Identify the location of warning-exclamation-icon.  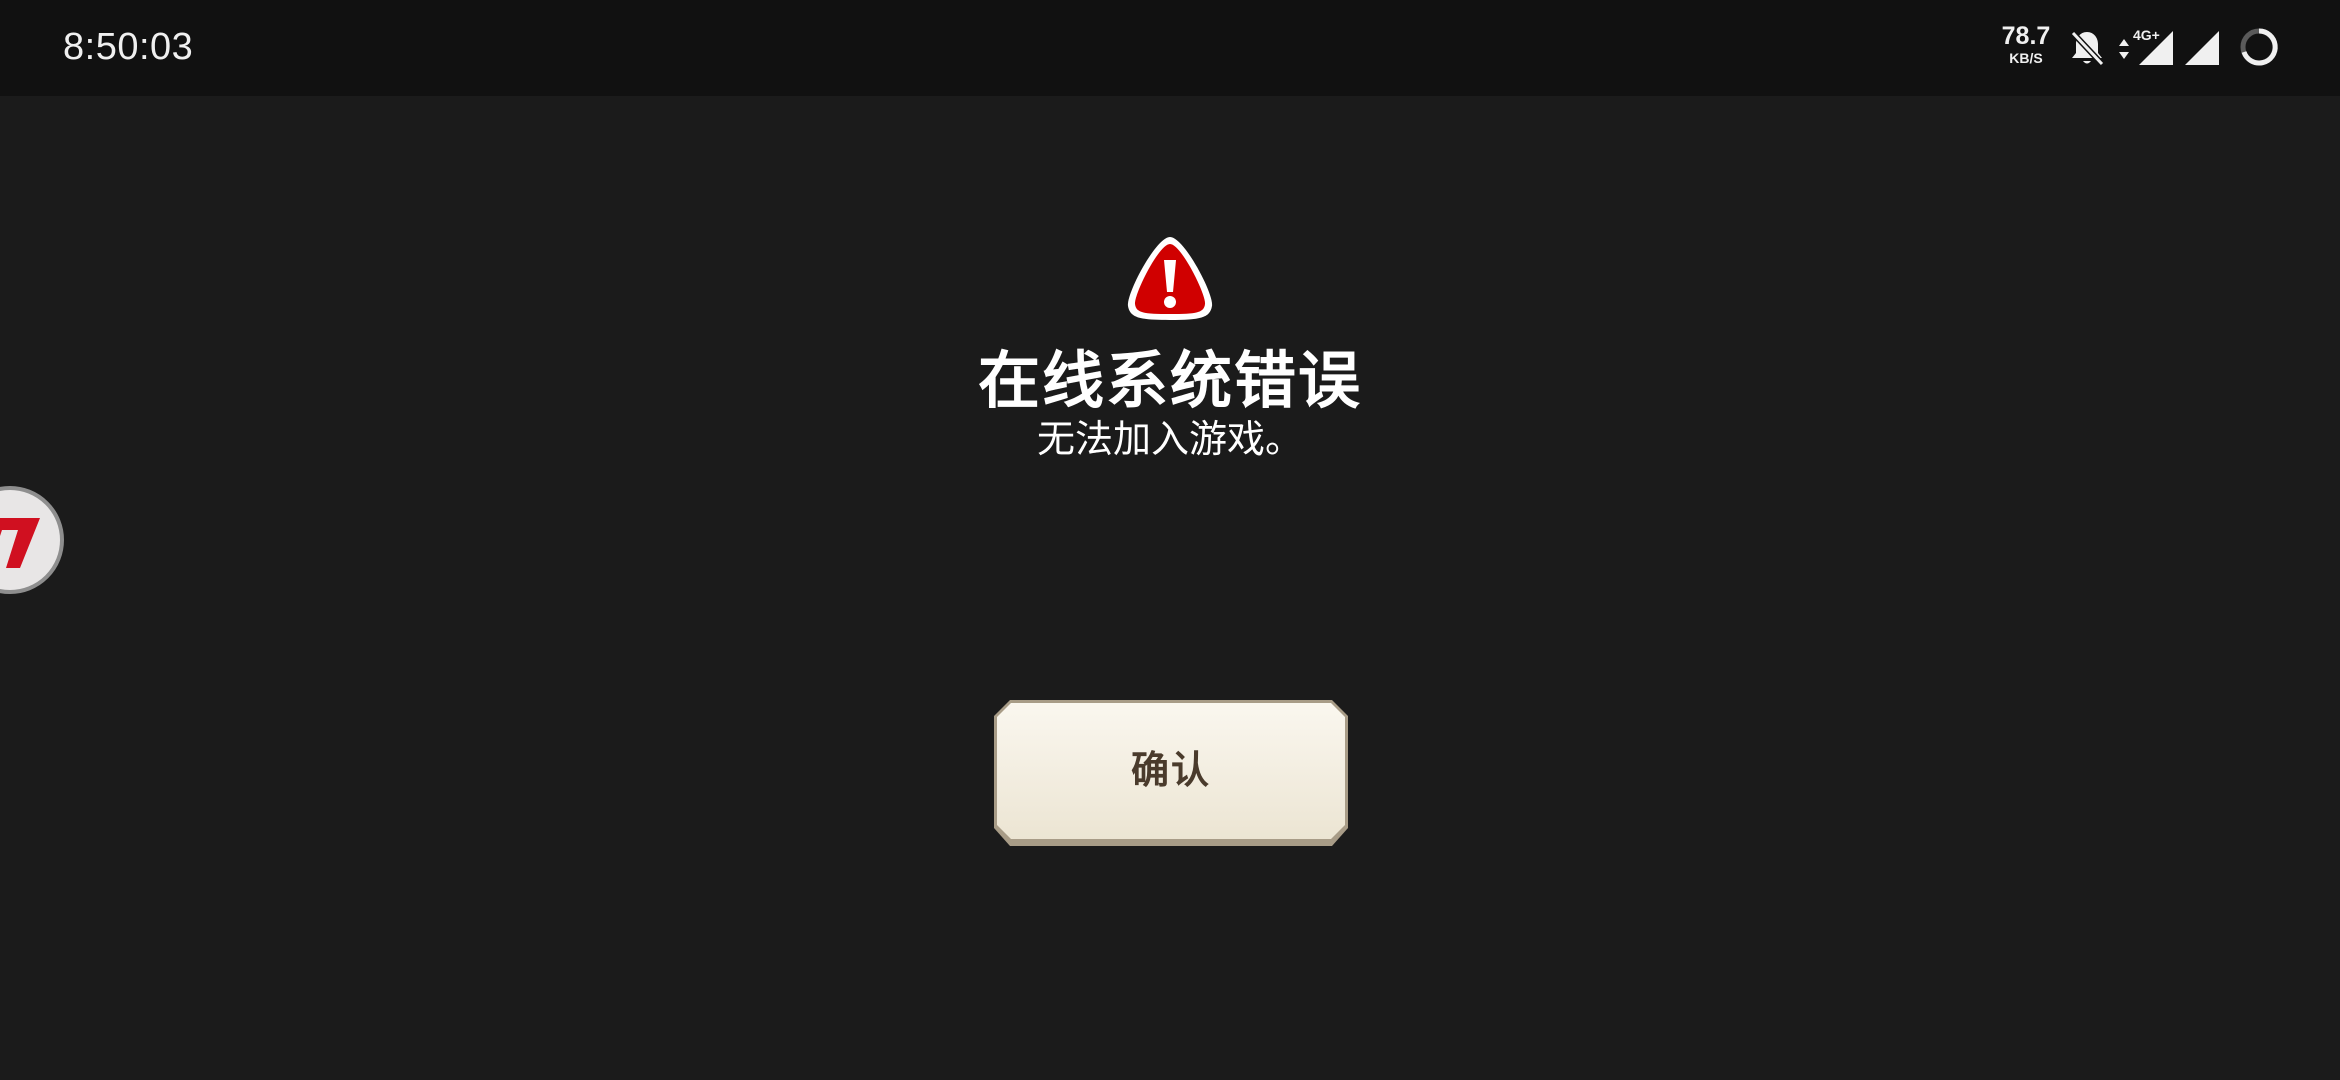
(1170, 278).